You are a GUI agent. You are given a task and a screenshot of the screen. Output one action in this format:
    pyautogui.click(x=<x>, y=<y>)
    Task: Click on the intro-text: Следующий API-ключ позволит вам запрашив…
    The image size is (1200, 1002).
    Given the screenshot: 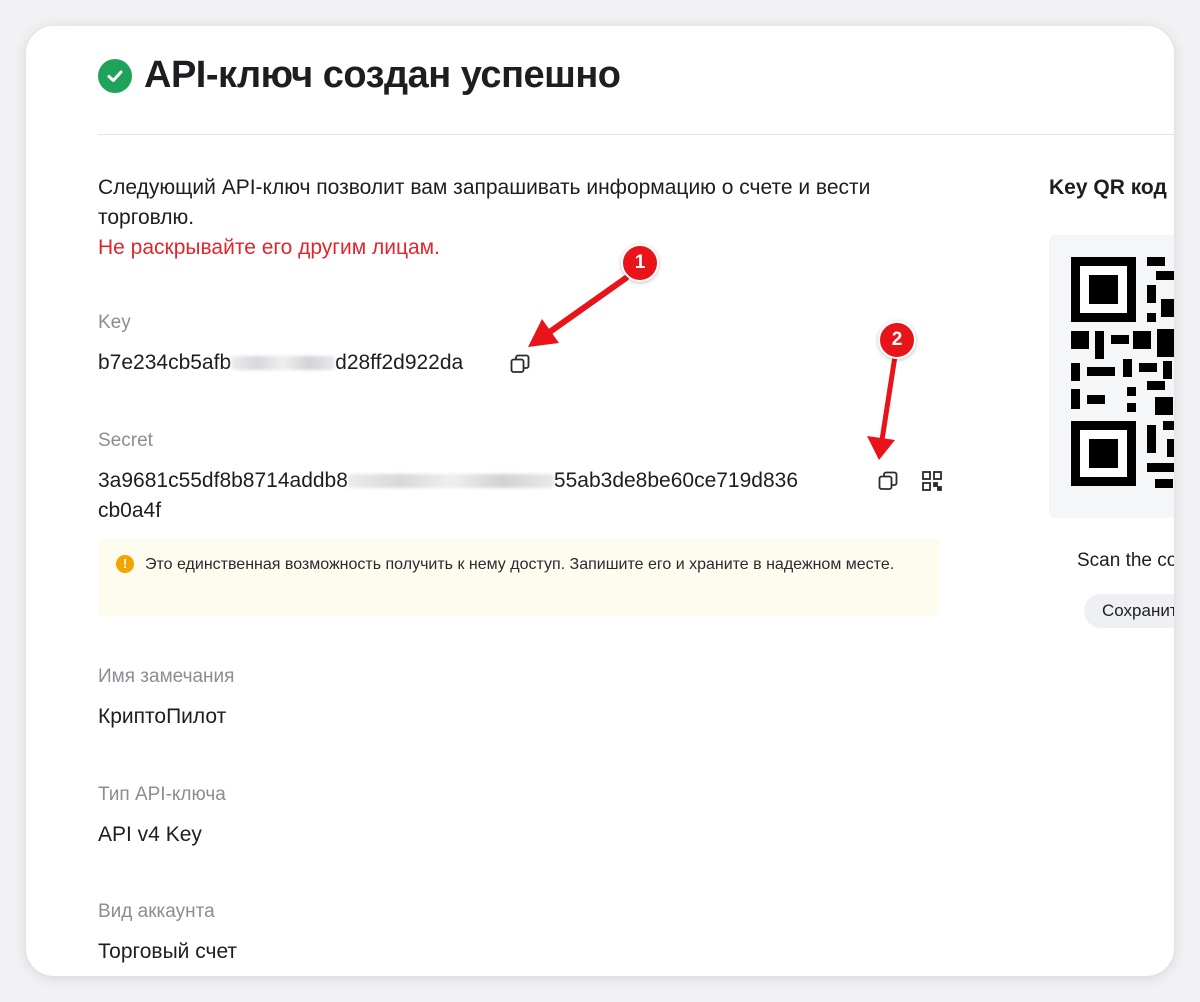 What is the action you would take?
    pyautogui.click(x=528, y=218)
    